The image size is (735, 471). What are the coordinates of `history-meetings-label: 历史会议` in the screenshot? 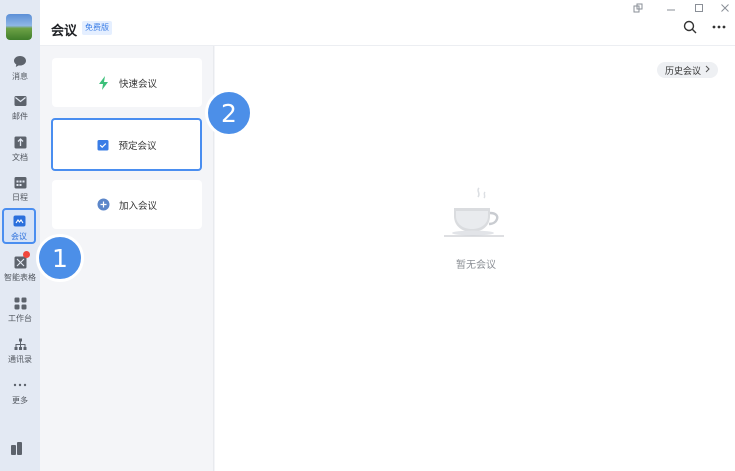 It's located at (682, 71).